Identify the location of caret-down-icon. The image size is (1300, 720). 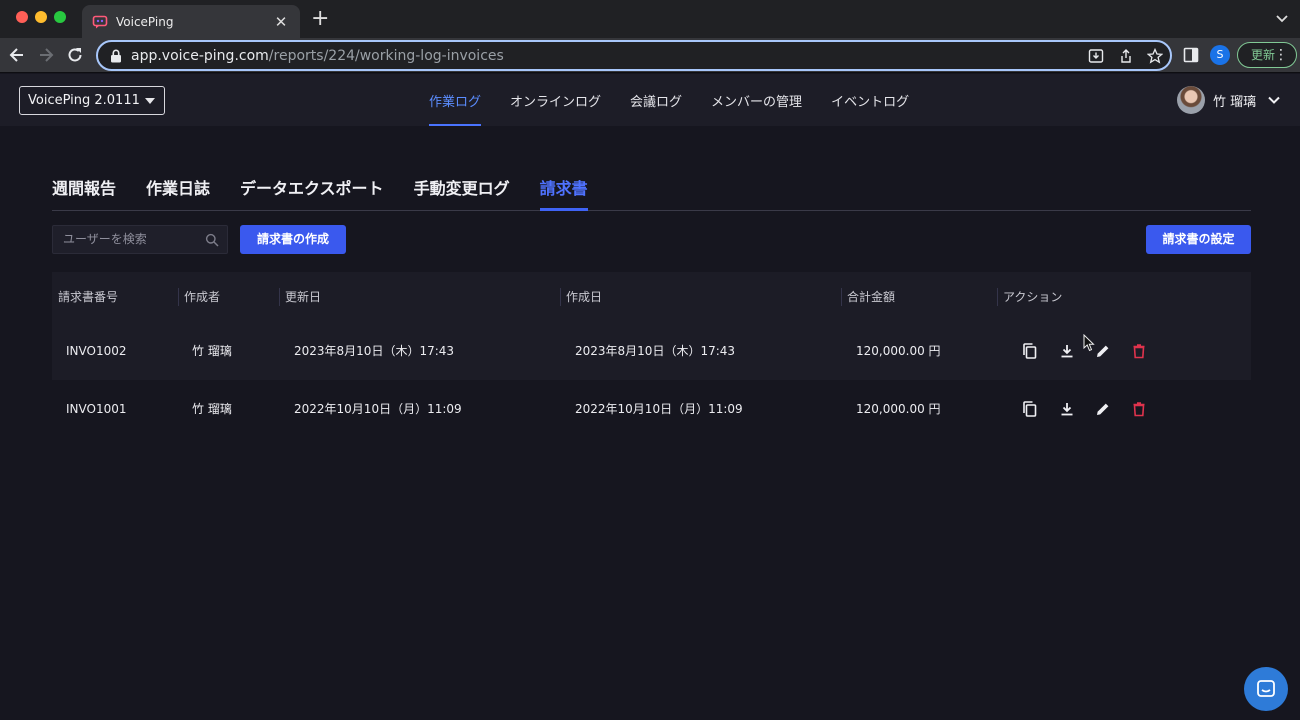
(150, 101).